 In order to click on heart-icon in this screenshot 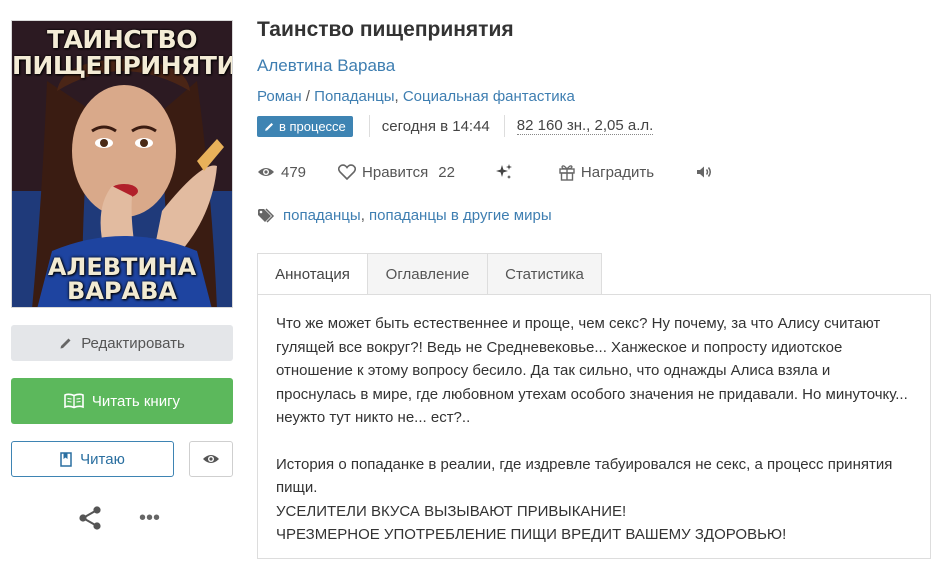, I will do `click(347, 172)`.